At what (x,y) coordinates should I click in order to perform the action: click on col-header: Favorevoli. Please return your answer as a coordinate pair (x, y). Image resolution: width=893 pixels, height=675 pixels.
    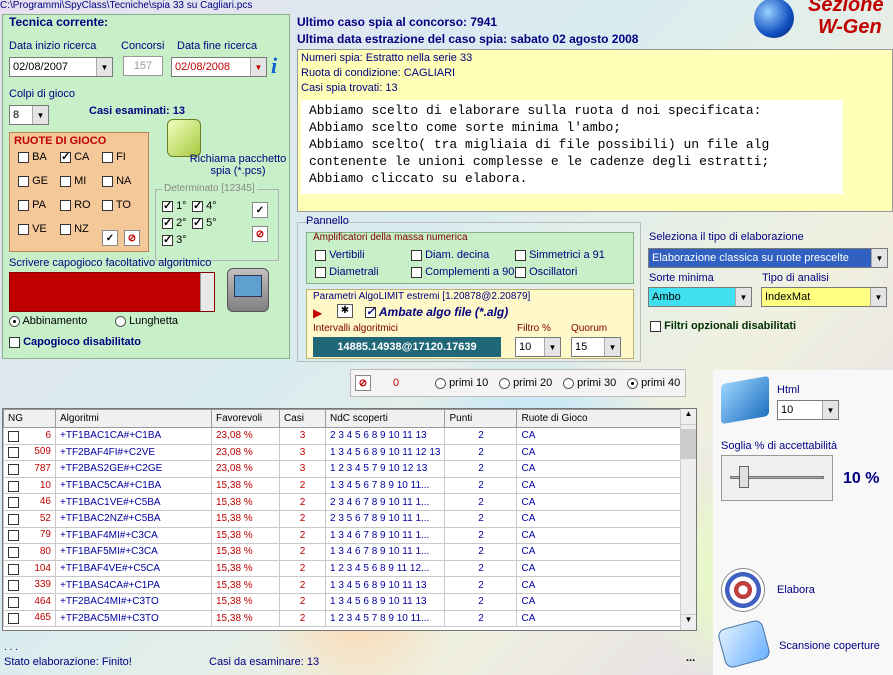
    Looking at the image, I should click on (245, 418).